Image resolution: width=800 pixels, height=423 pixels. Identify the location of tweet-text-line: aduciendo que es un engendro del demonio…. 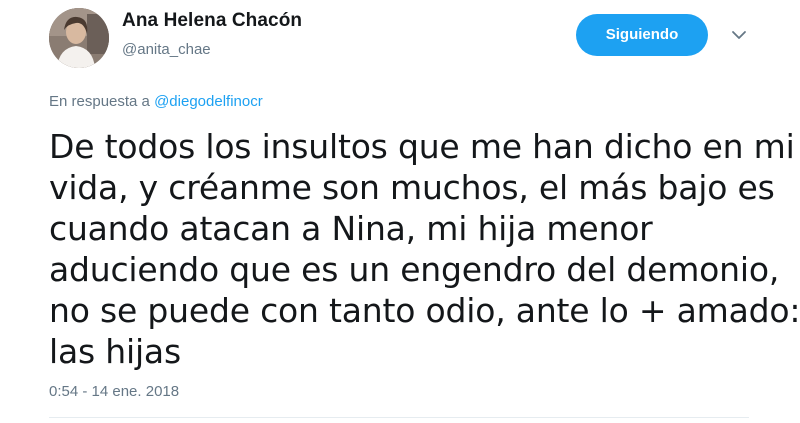
(414, 269).